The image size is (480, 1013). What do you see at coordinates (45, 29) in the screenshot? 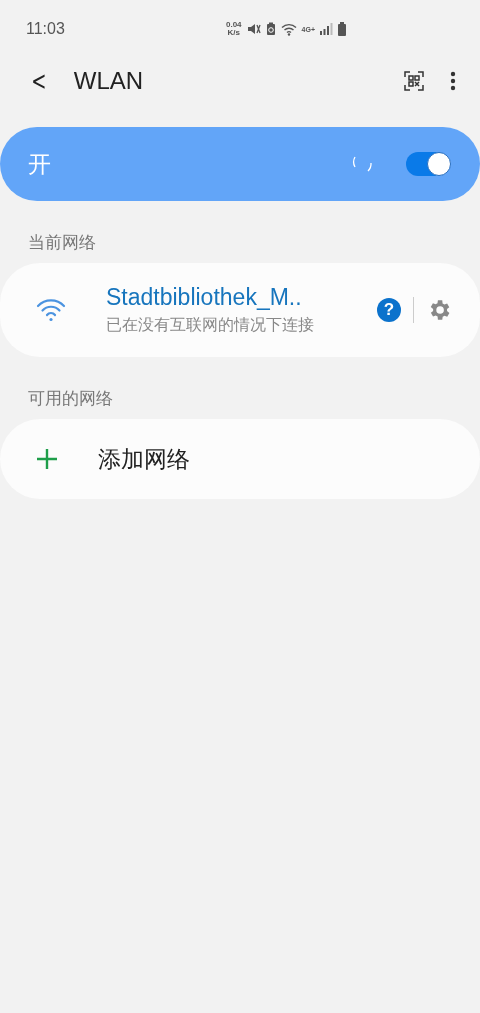
I see `status-time: 11:03` at bounding box center [45, 29].